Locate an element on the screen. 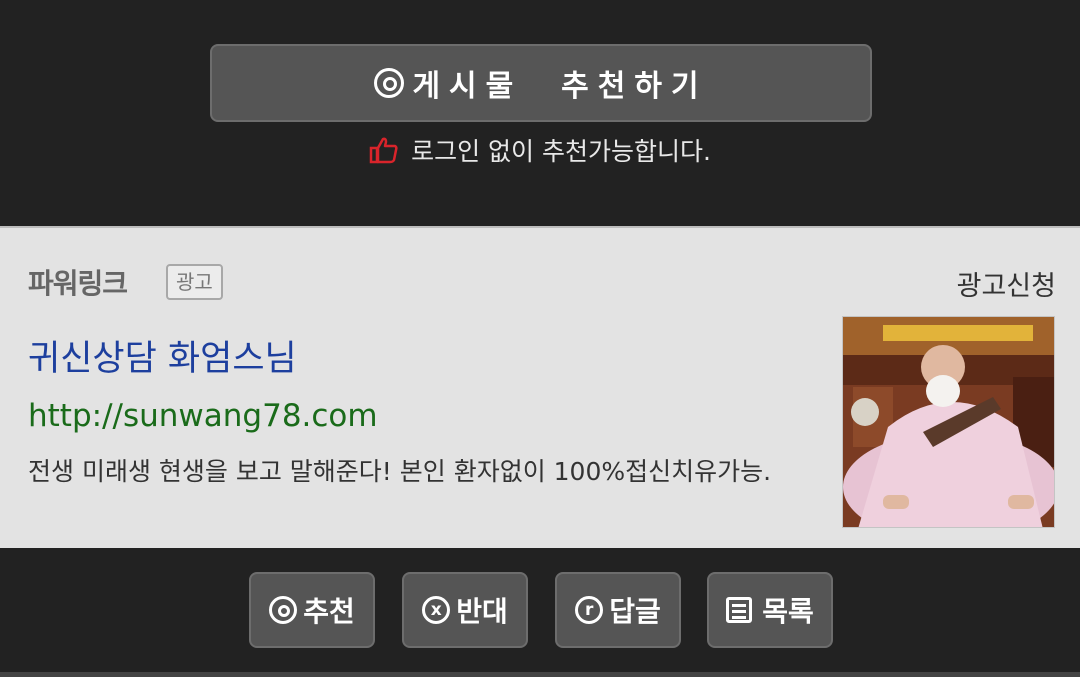  login-note: 로그인 없이 추천가능합니다. is located at coordinates (540, 150).